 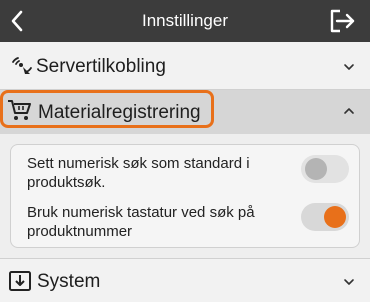 What do you see at coordinates (22, 65) in the screenshot?
I see `wireless-connection-icon` at bounding box center [22, 65].